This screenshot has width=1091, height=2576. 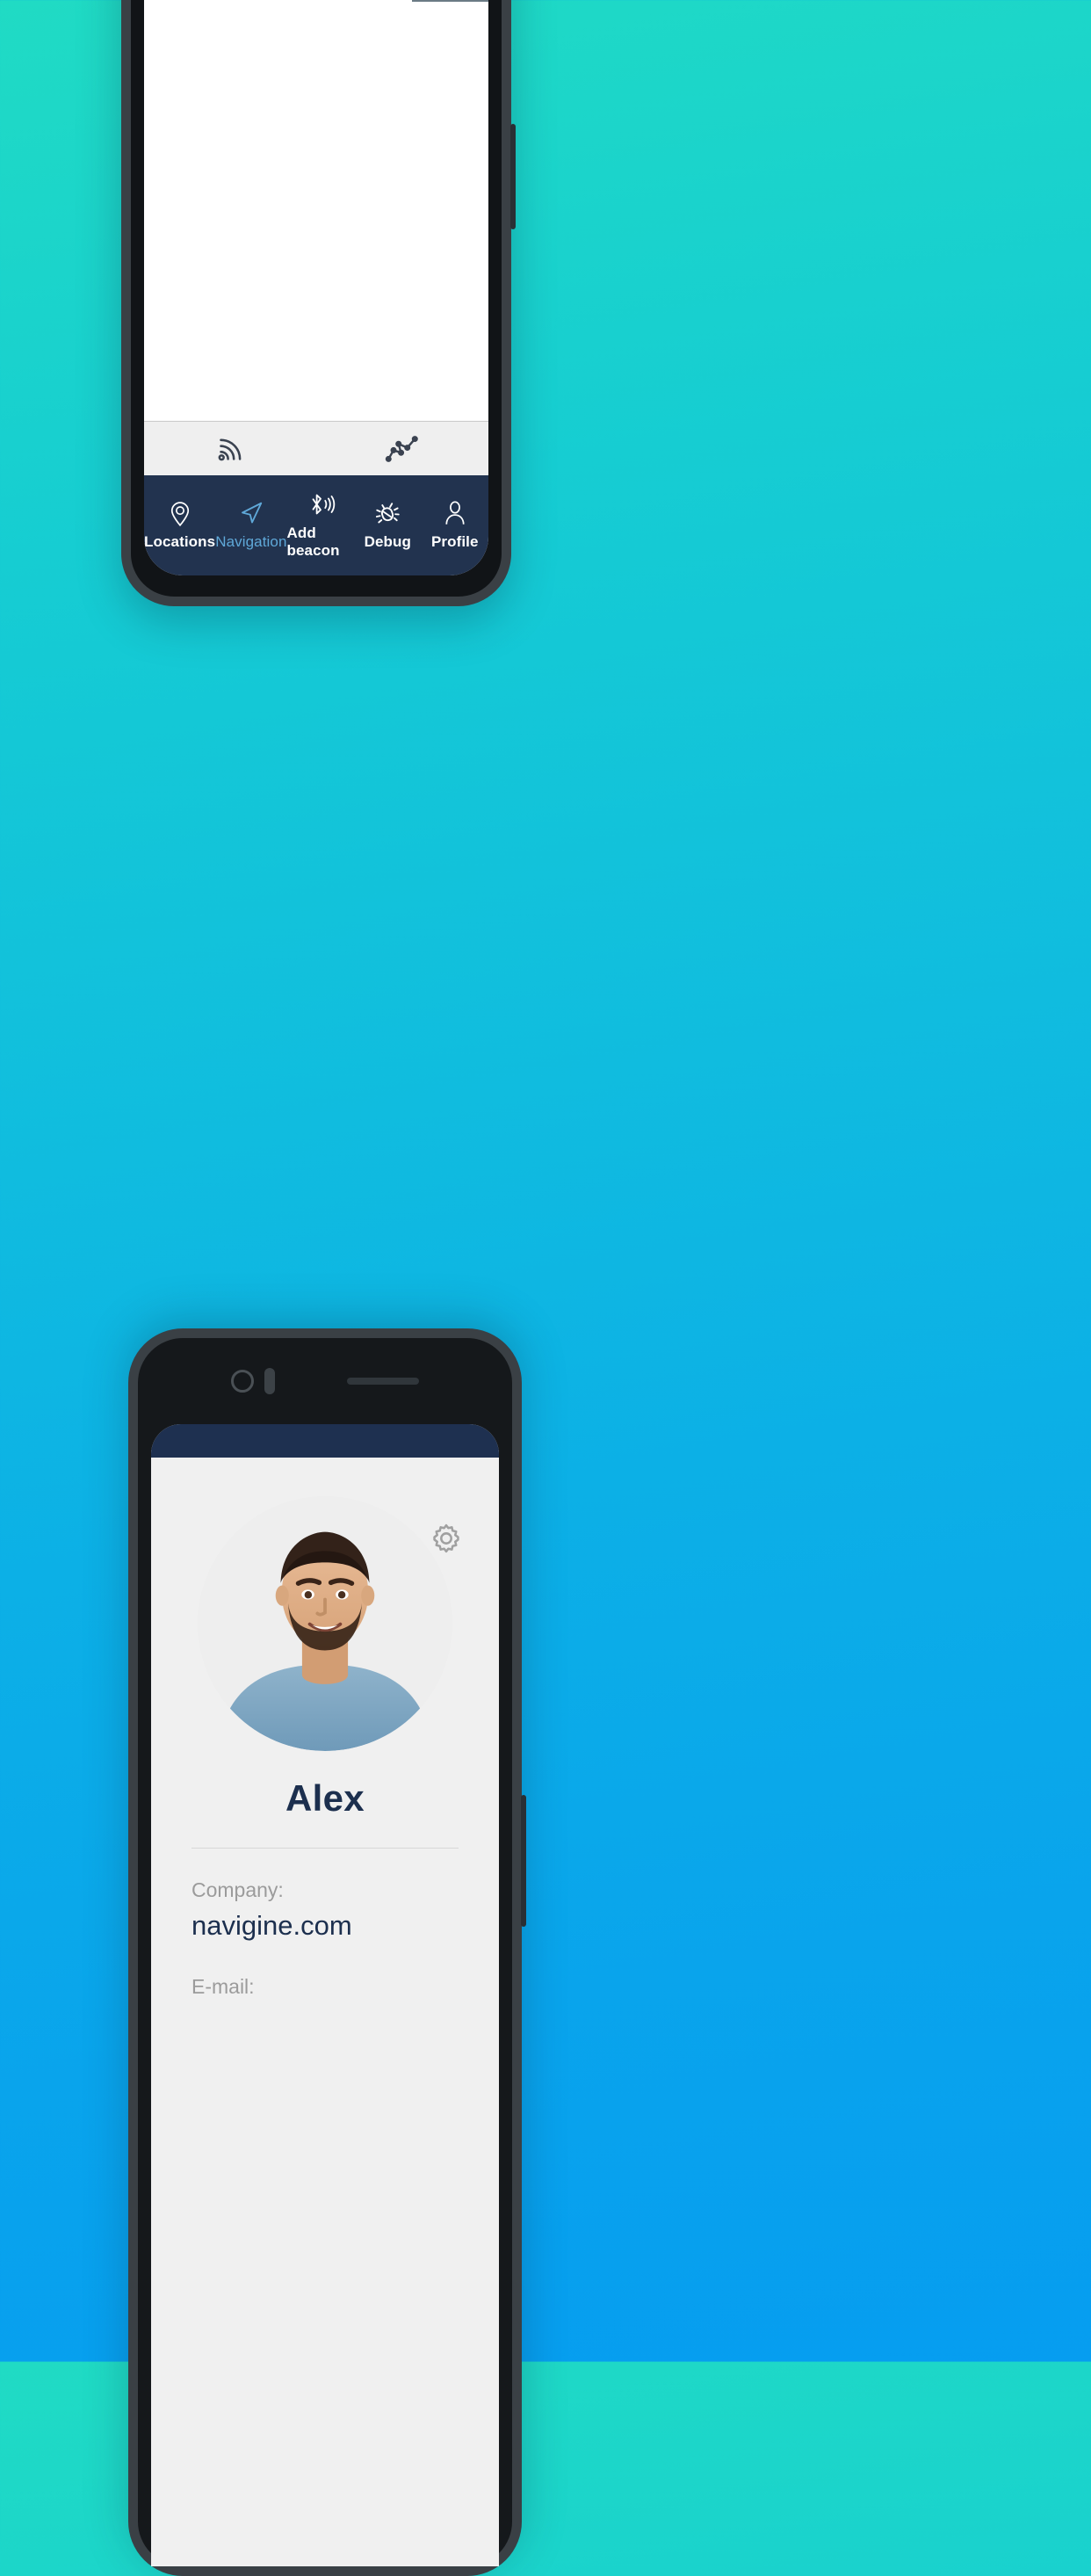 I want to click on profile-content: Alex Company: navigine.com E-mail:, so click(x=325, y=1747).